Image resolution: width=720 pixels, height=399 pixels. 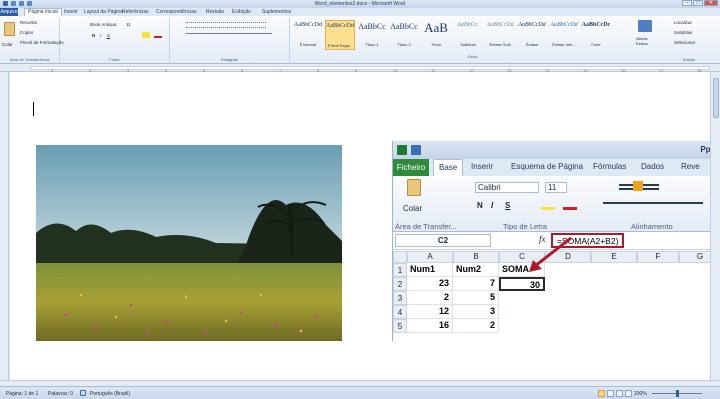 I want to click on excel-cell: Num1, so click(x=430, y=270).